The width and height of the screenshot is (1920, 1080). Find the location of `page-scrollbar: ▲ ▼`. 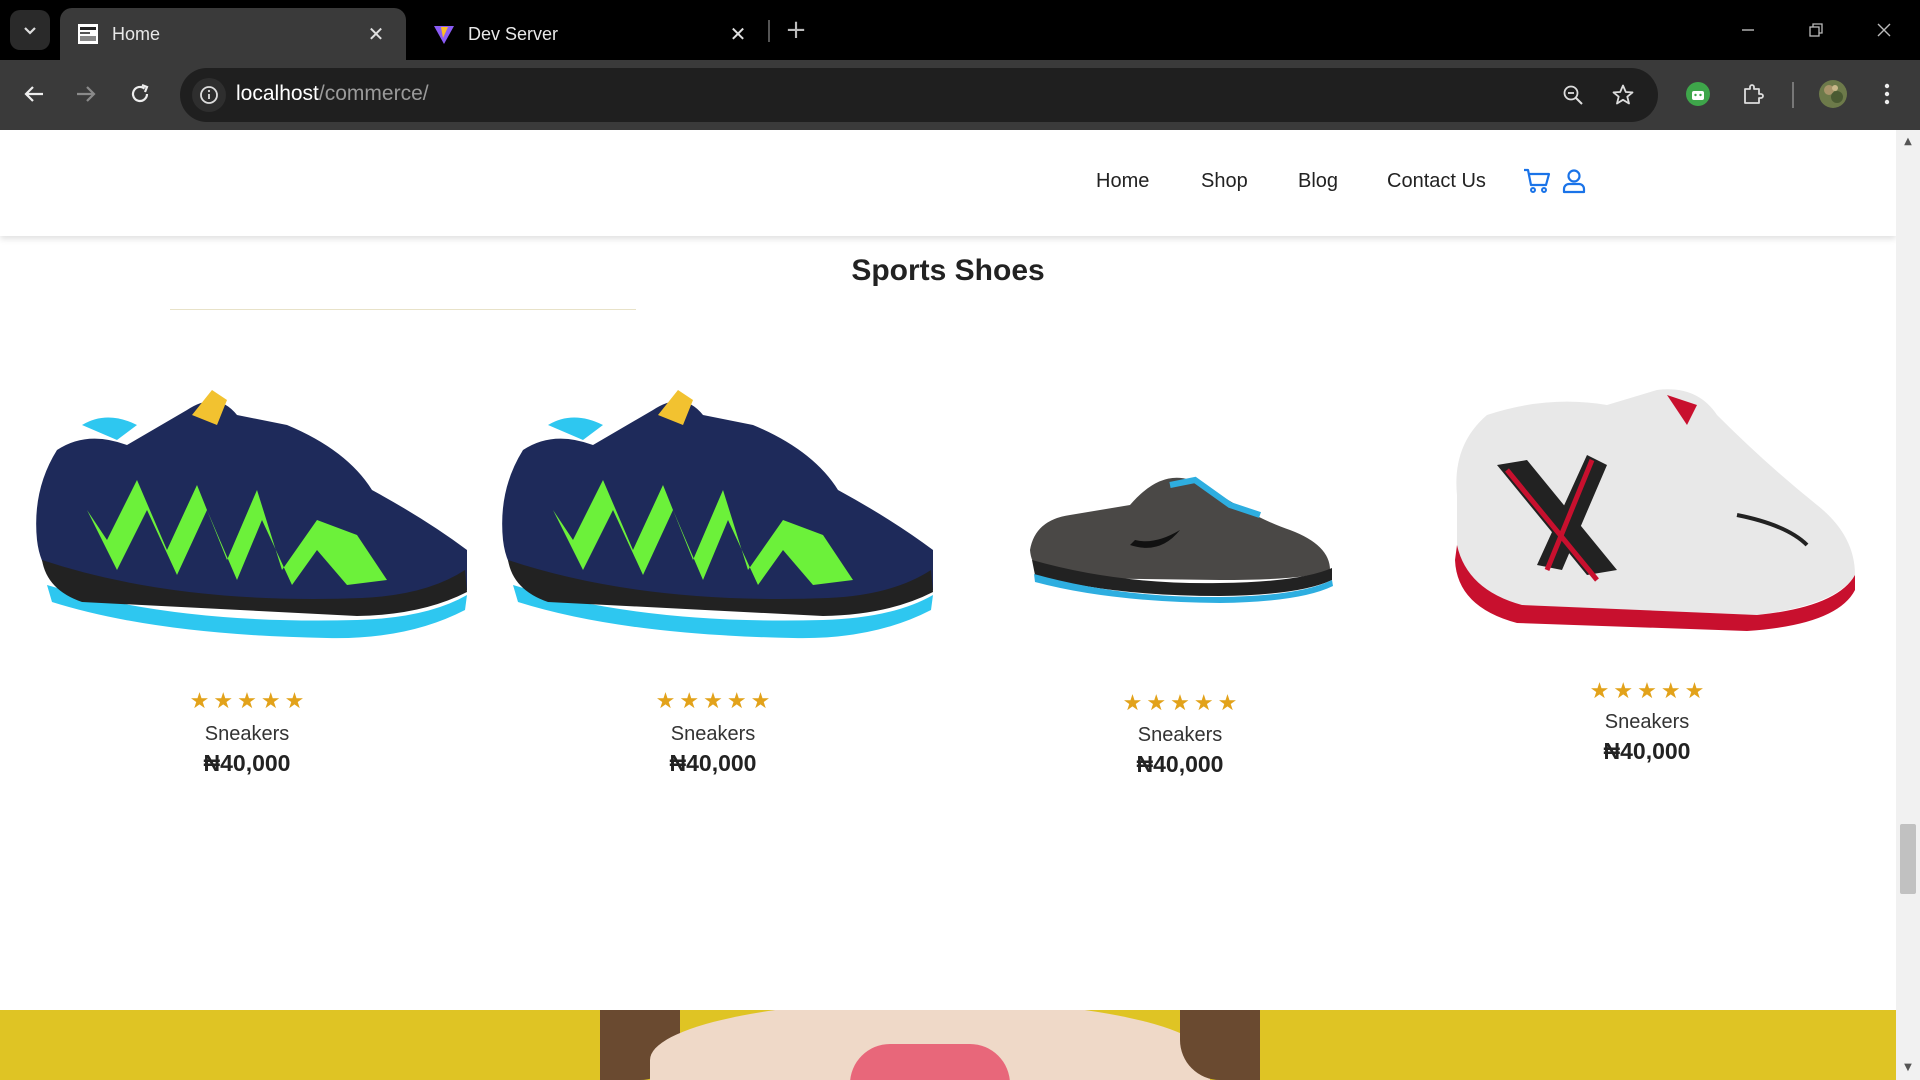

page-scrollbar: ▲ ▼ is located at coordinates (1908, 605).